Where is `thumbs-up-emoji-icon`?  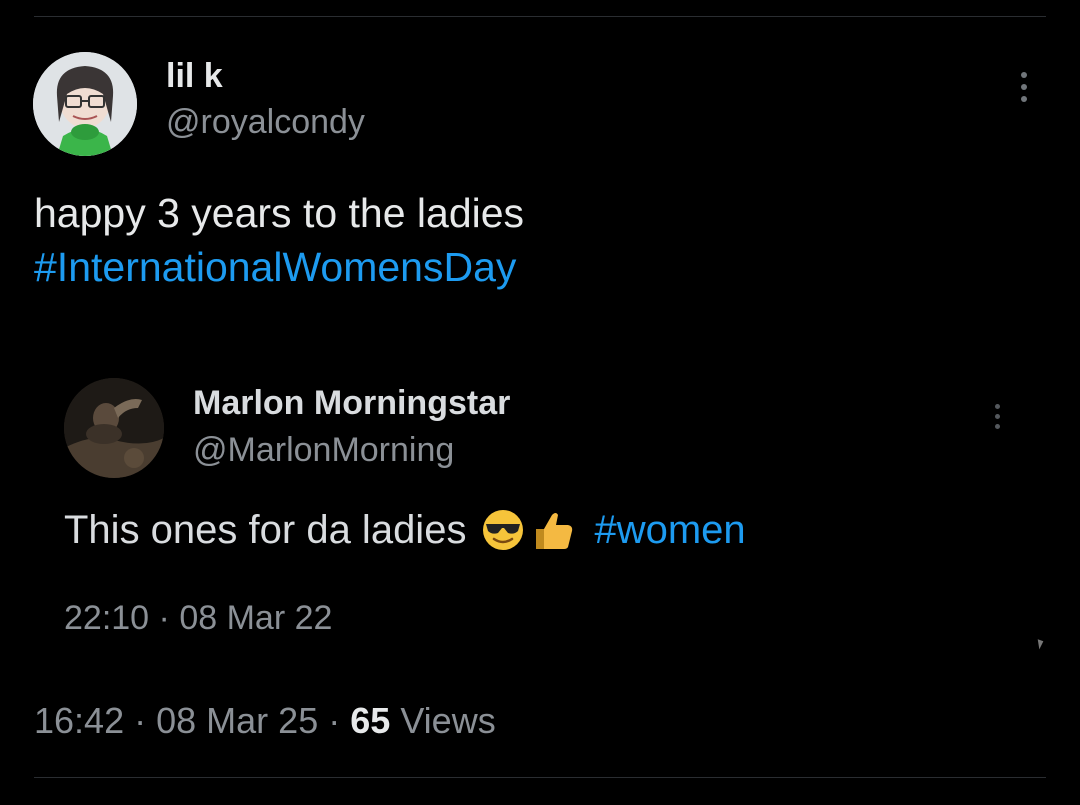 thumbs-up-emoji-icon is located at coordinates (554, 531).